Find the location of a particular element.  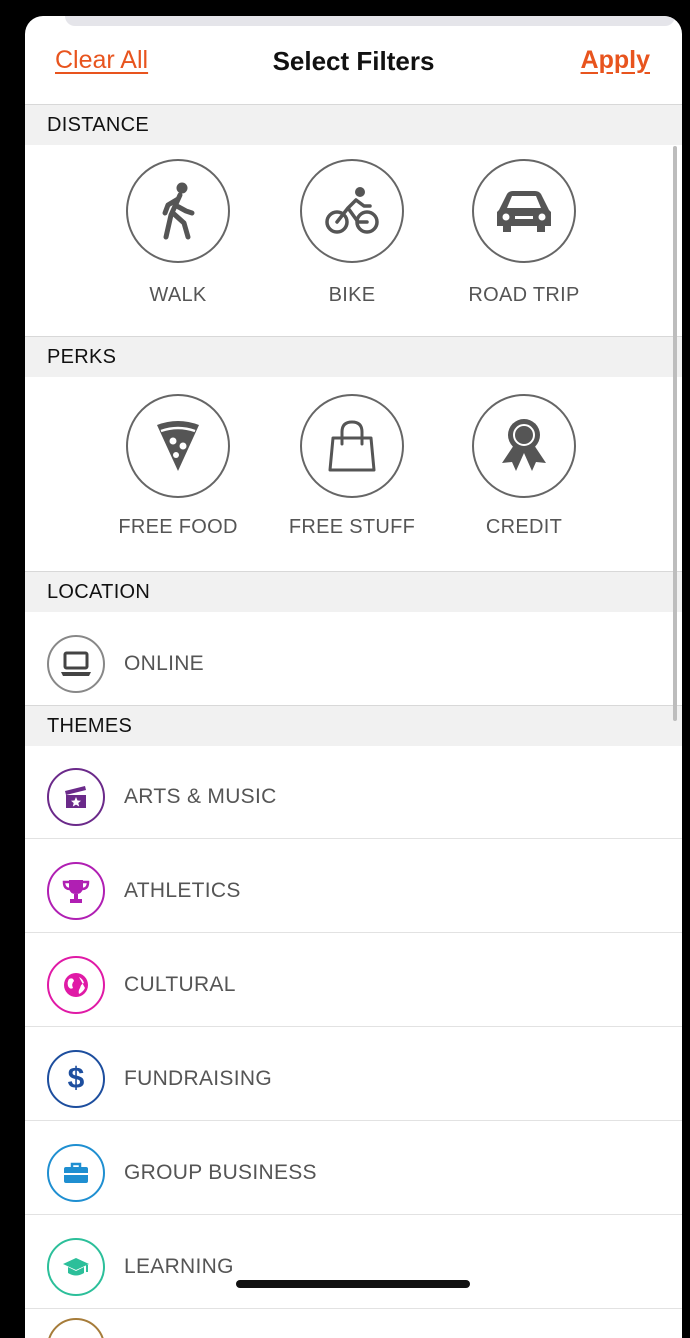

section-header-perks: PERKS is located at coordinates (353, 356).